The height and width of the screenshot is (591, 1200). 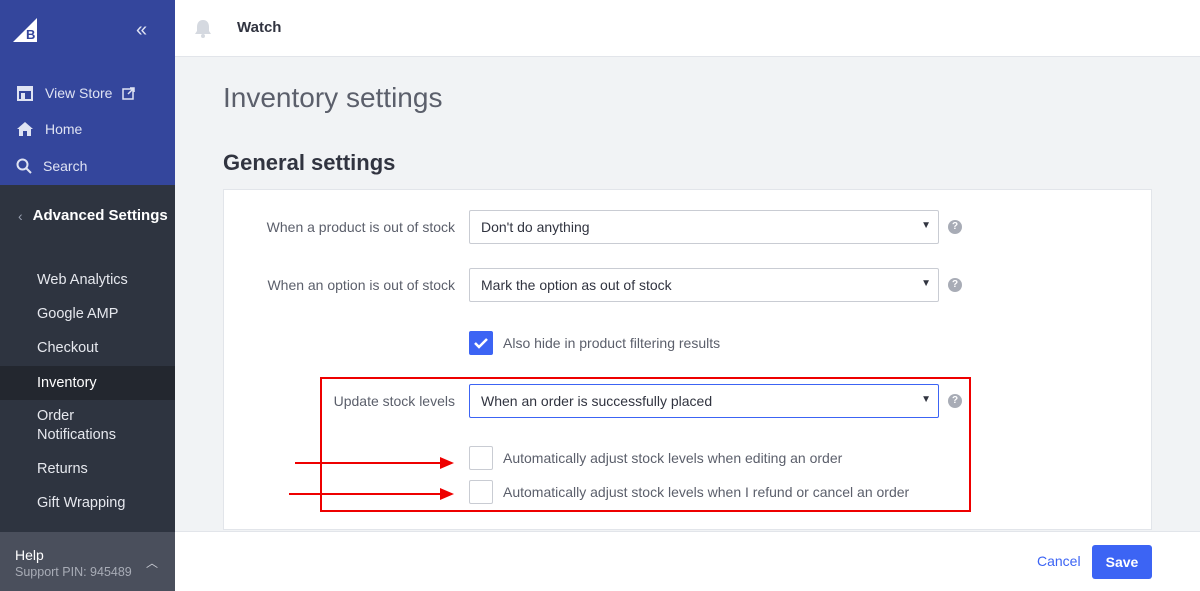 What do you see at coordinates (87, 349) in the screenshot?
I see `sidebar-item-checkout: Checkout` at bounding box center [87, 349].